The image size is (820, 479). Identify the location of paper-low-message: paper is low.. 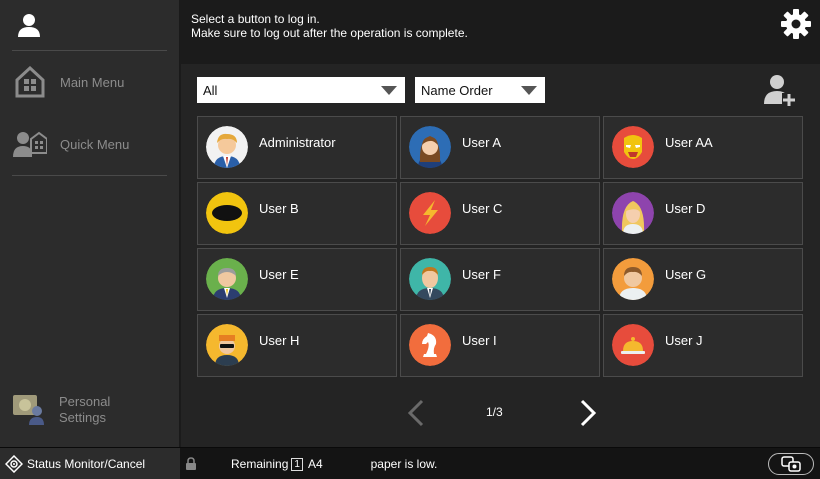
(404, 464).